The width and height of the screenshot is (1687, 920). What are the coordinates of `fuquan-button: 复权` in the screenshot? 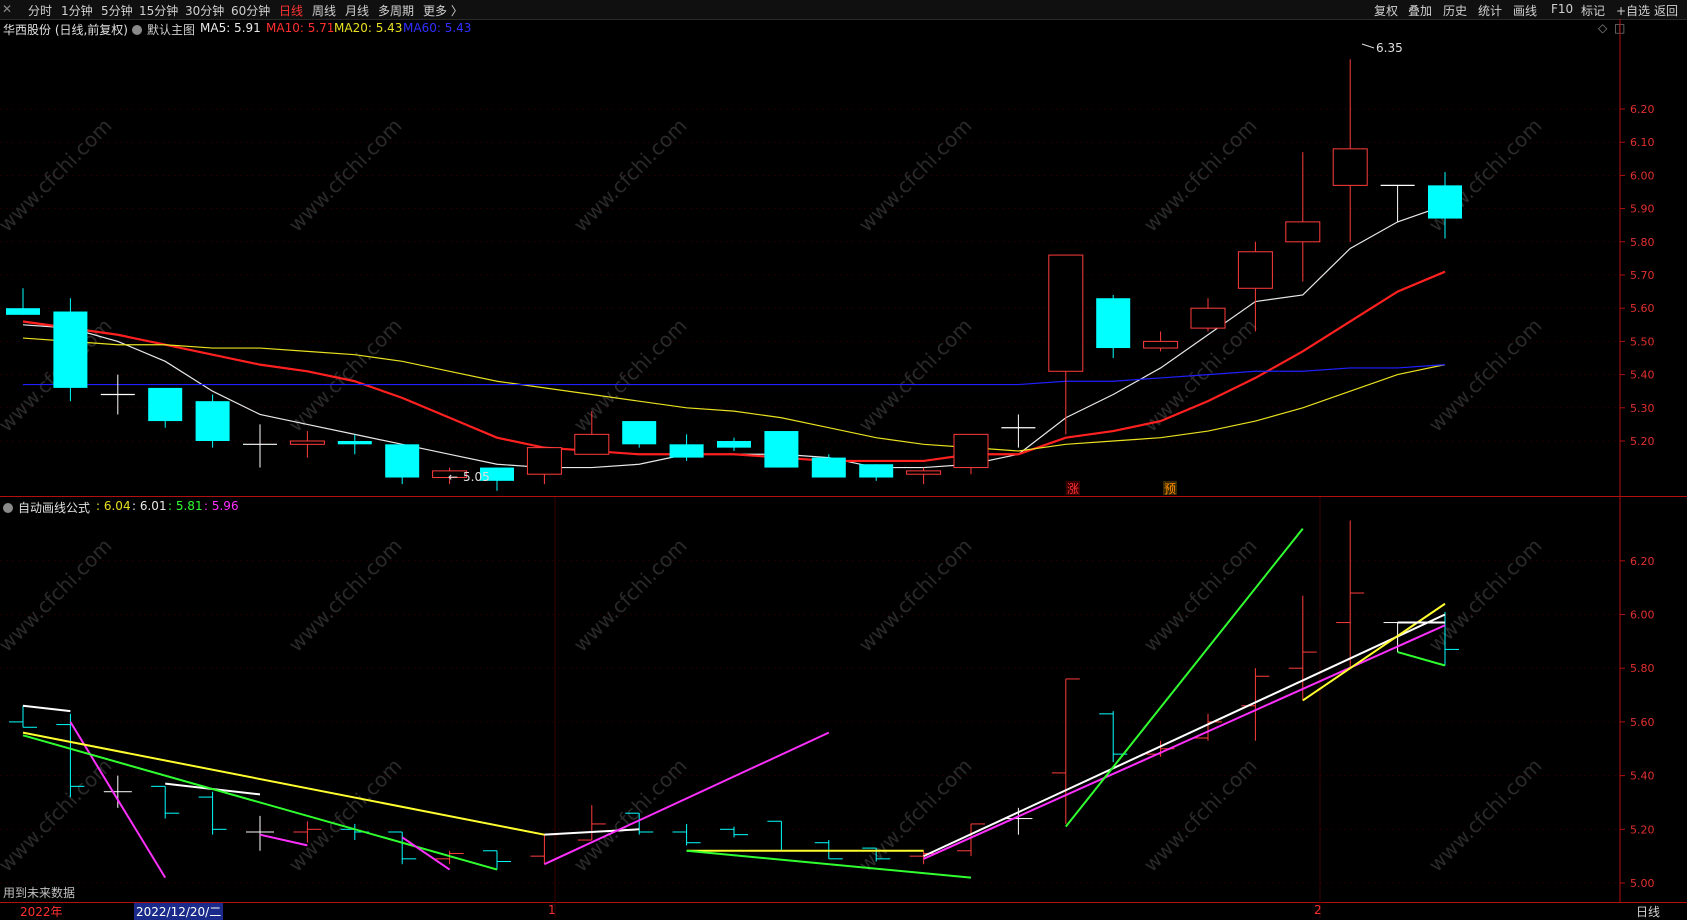 It's located at (1386, 10).